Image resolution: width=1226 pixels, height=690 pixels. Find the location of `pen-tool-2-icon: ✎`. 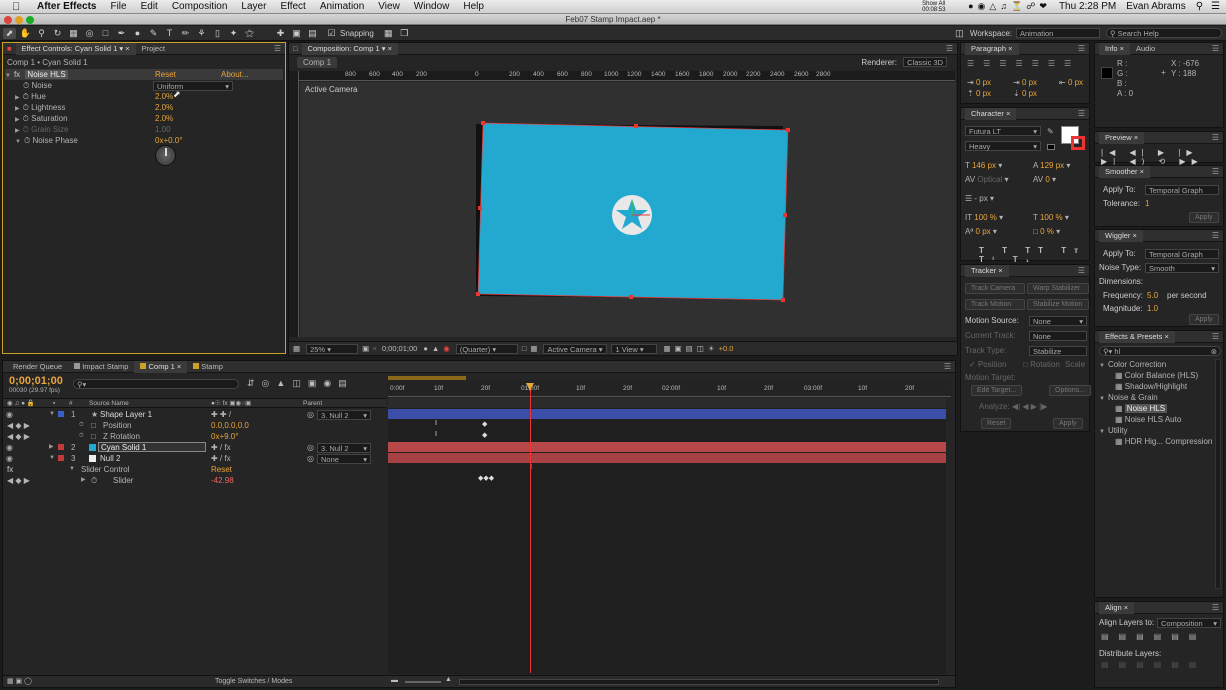

pen-tool-2-icon: ✎ is located at coordinates (153, 33).